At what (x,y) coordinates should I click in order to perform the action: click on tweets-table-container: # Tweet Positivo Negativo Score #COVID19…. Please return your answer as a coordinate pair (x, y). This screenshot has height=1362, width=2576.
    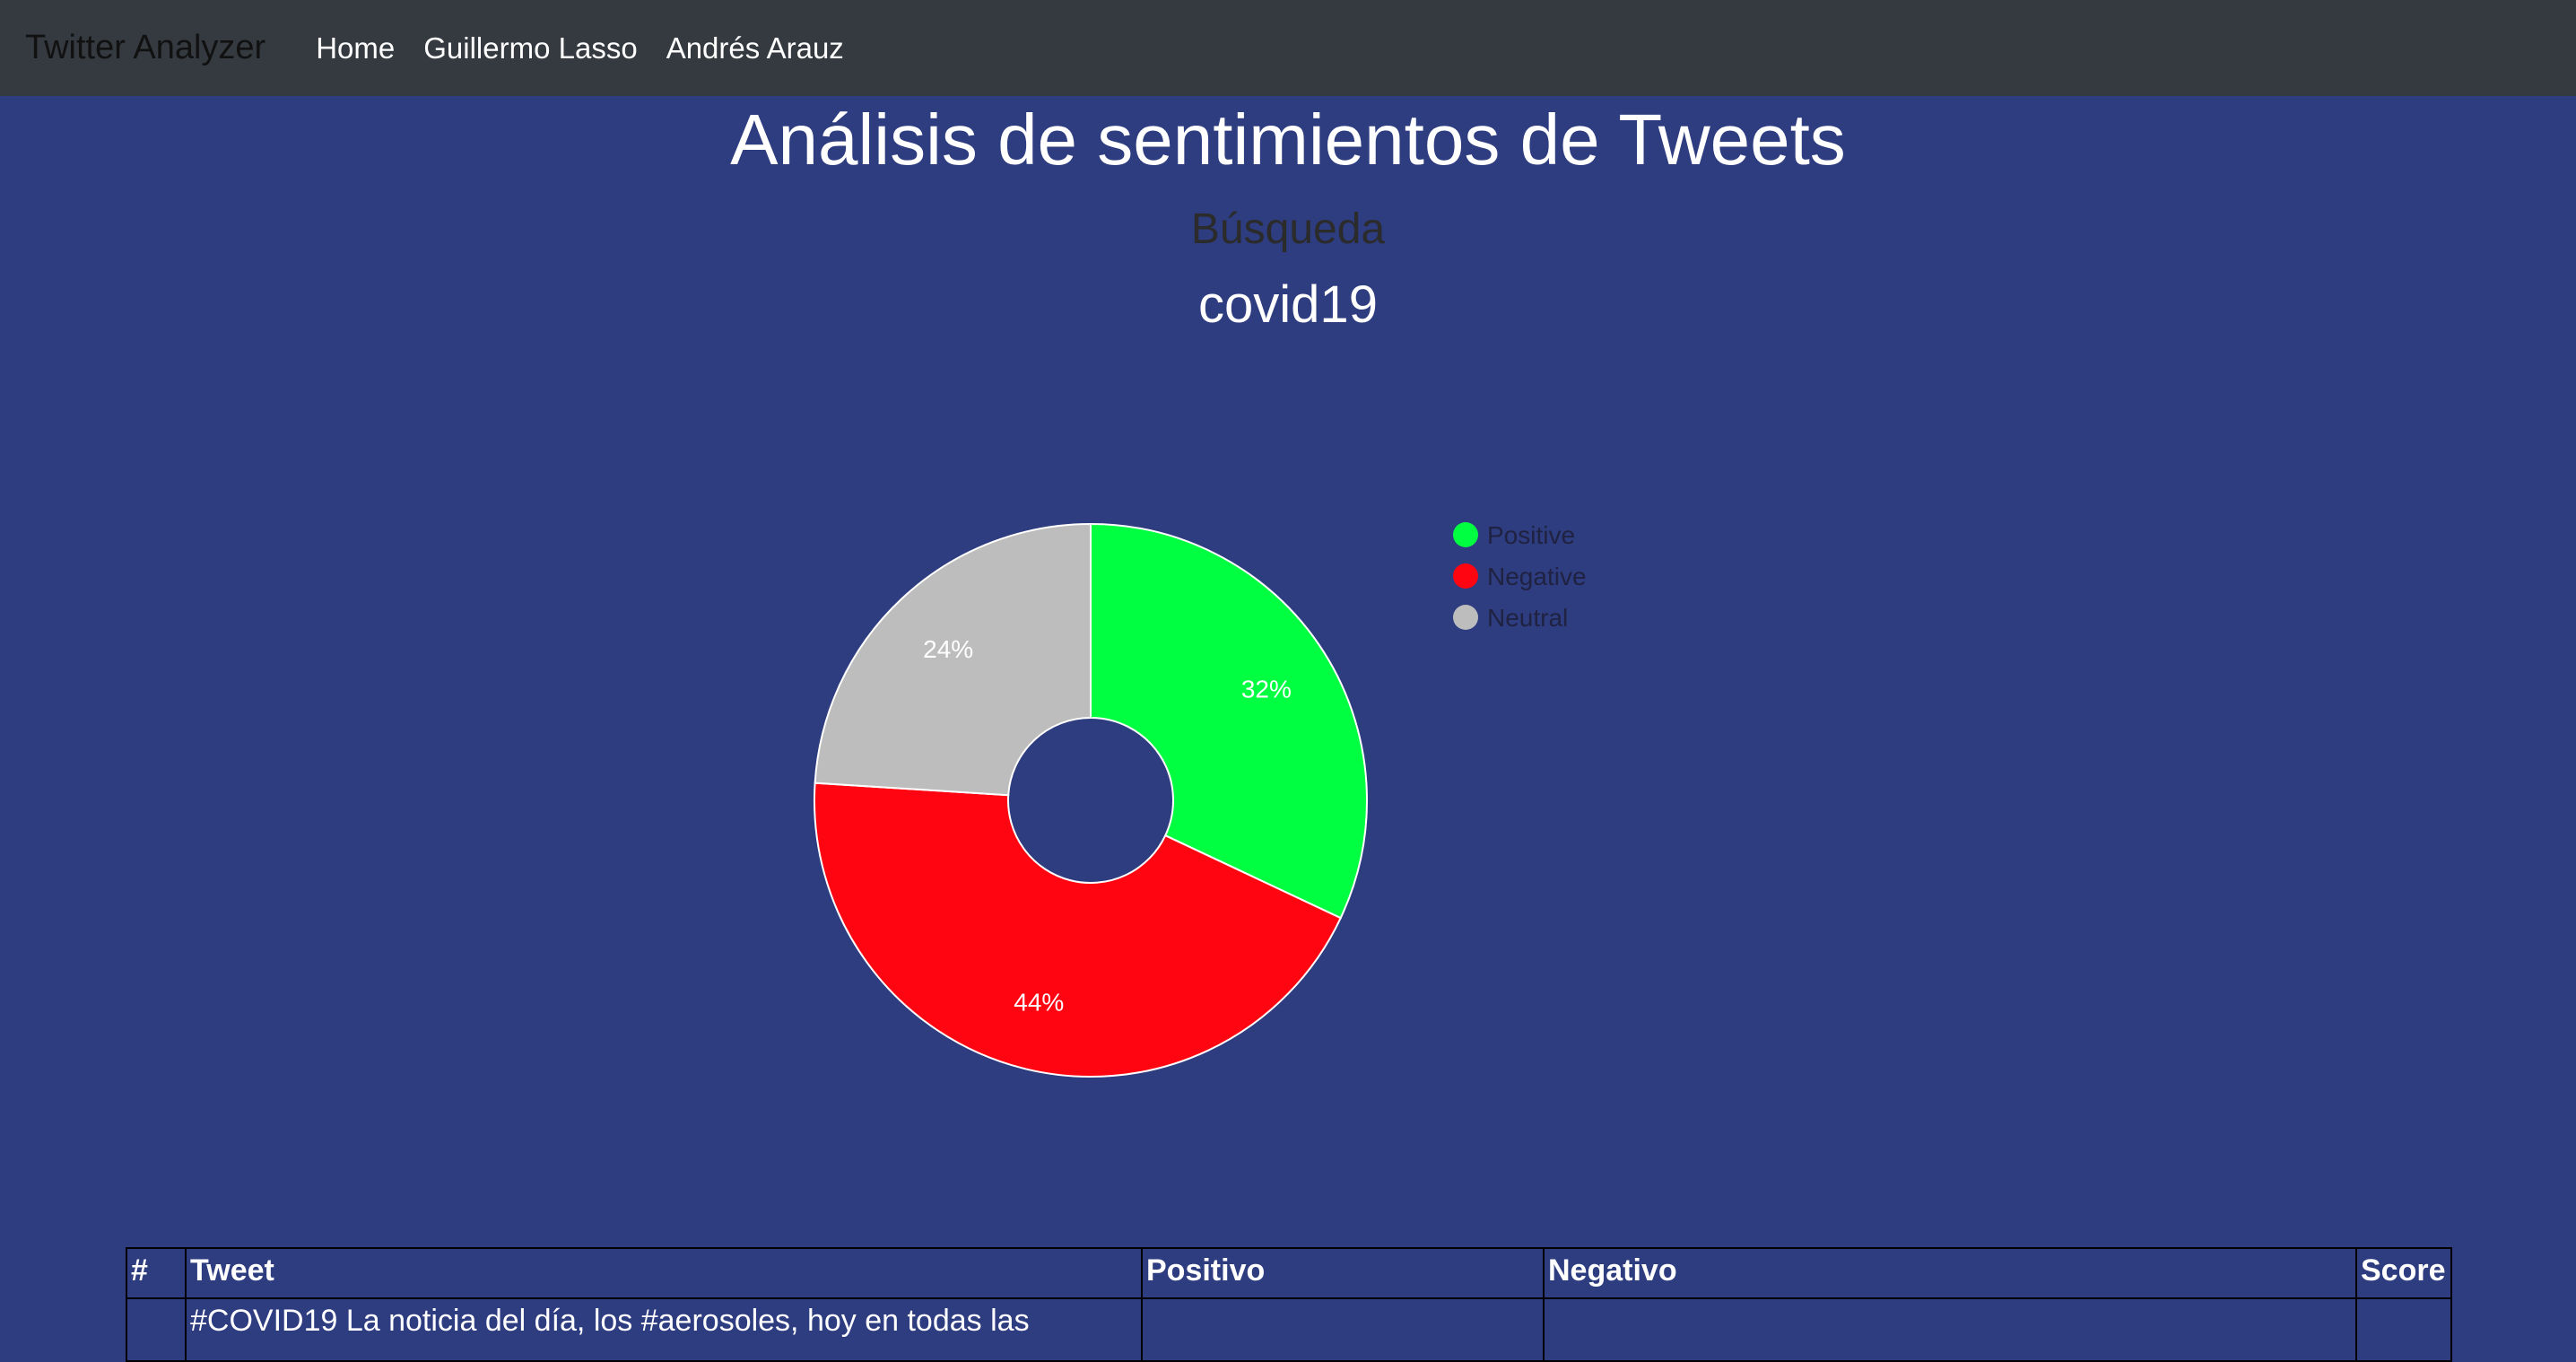
    Looking at the image, I should click on (1289, 1304).